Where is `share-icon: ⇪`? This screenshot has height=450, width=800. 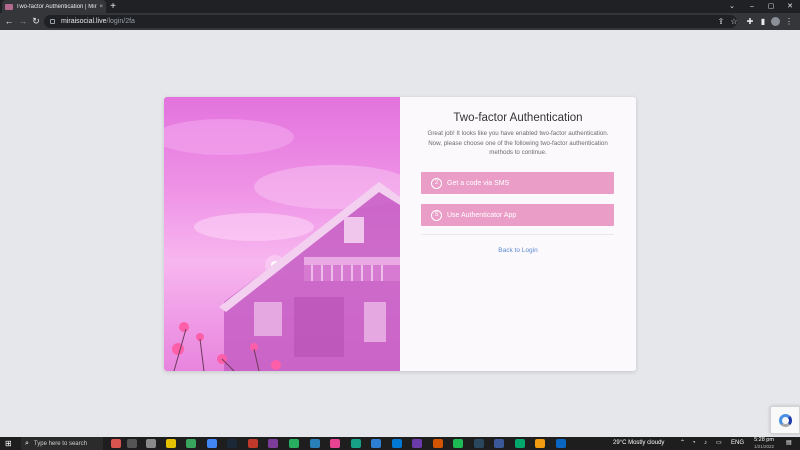
share-icon: ⇪ is located at coordinates (721, 21).